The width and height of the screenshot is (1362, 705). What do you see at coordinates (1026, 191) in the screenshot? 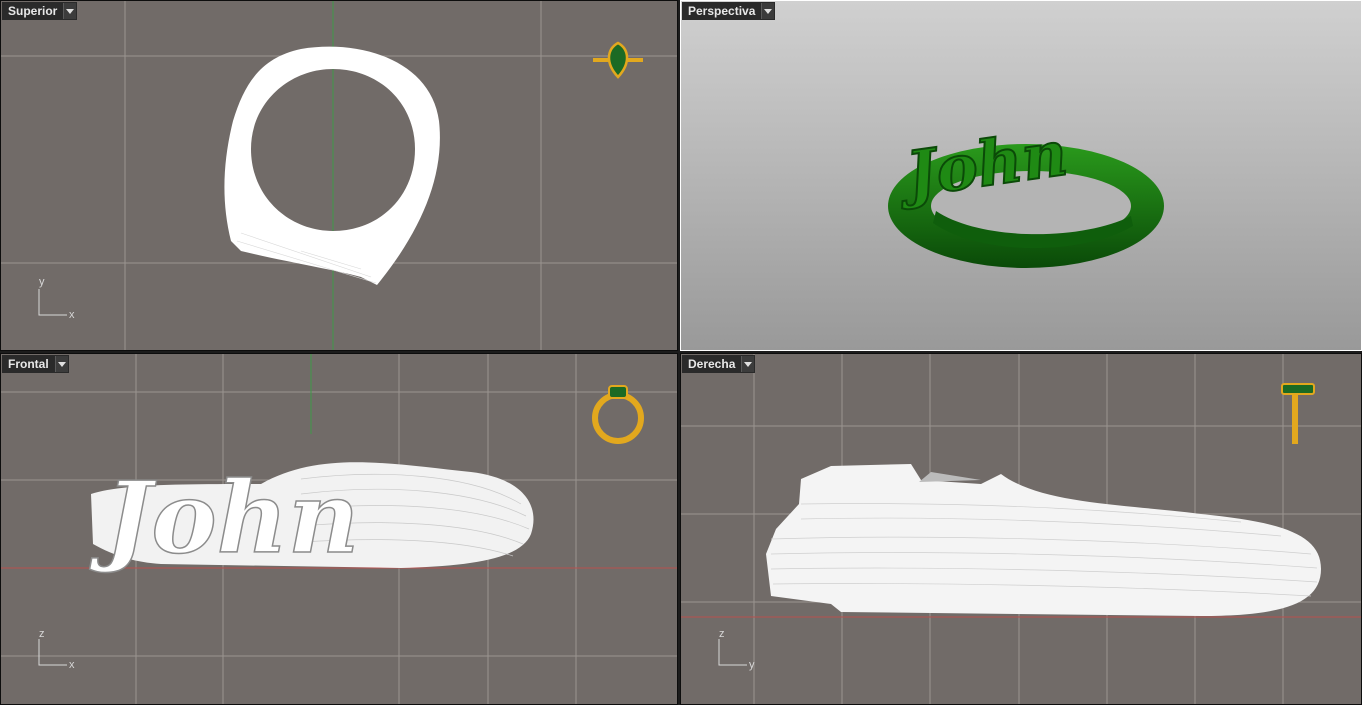
I see `rendered-ring: John` at bounding box center [1026, 191].